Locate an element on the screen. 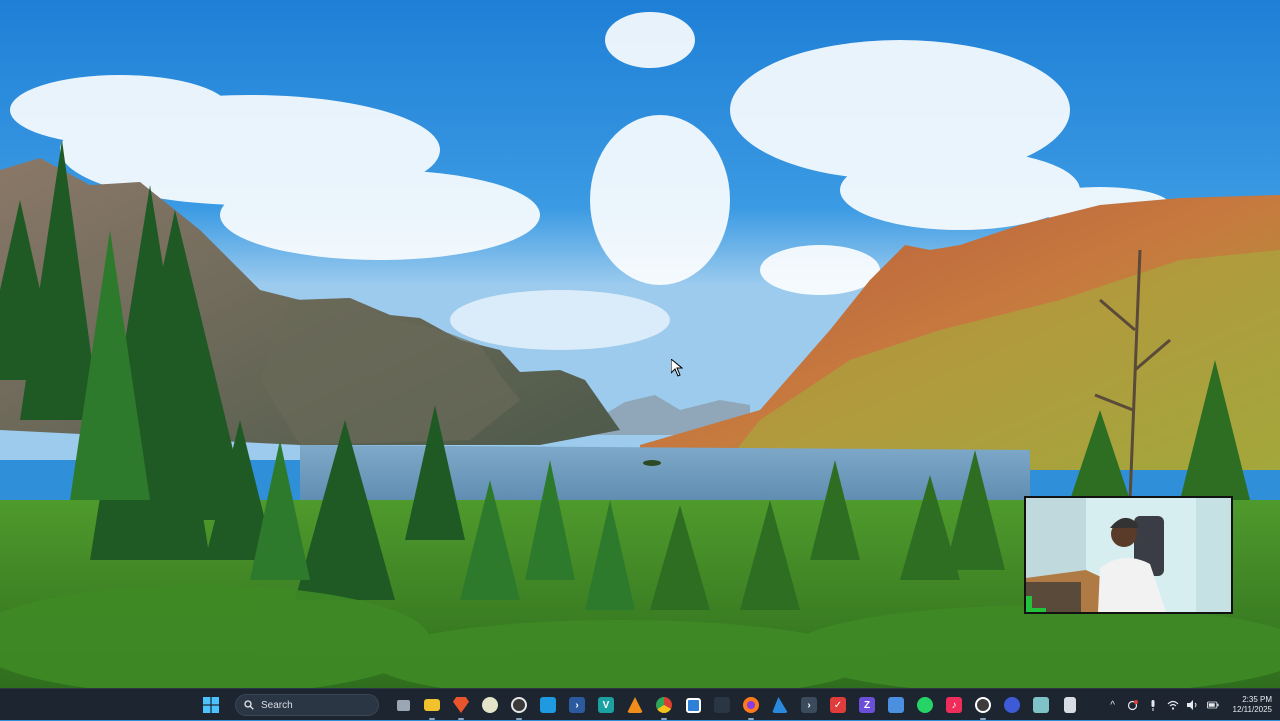 Image resolution: width=1280 pixels, height=721 pixels. taskbar-app-obs is located at coordinates (519, 707).